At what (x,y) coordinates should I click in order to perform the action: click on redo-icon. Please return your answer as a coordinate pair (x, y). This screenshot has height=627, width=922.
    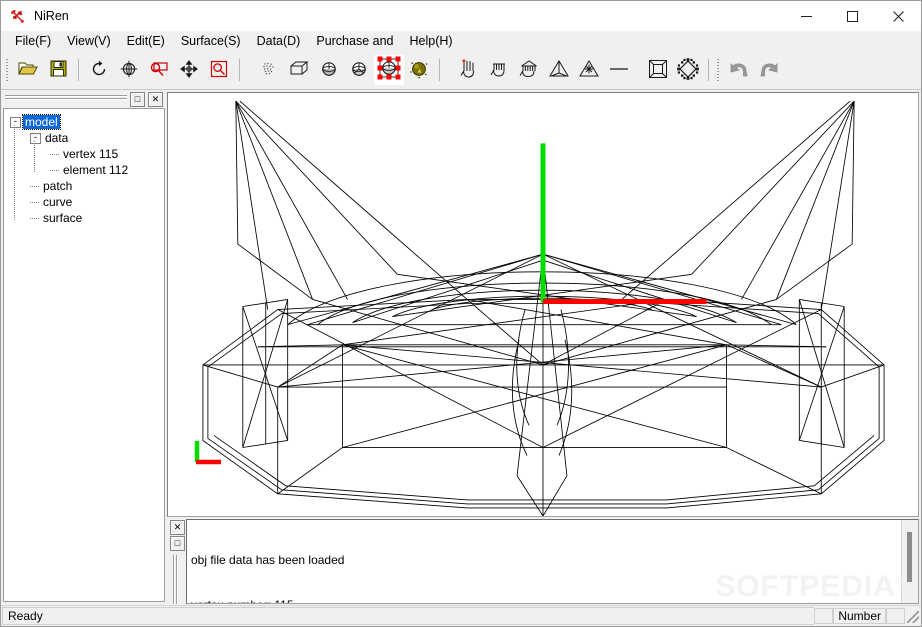
    Looking at the image, I should click on (769, 70).